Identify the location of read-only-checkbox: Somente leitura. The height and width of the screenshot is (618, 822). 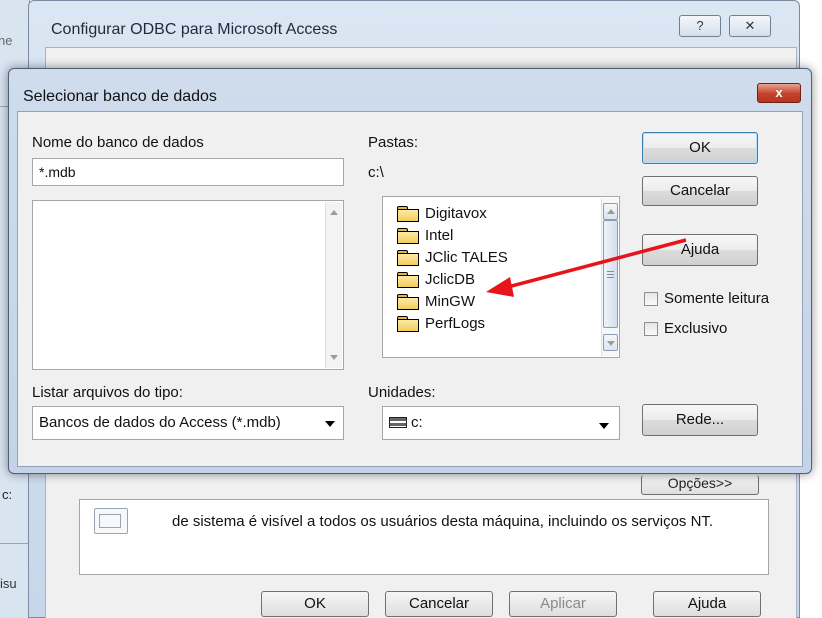
(706, 298).